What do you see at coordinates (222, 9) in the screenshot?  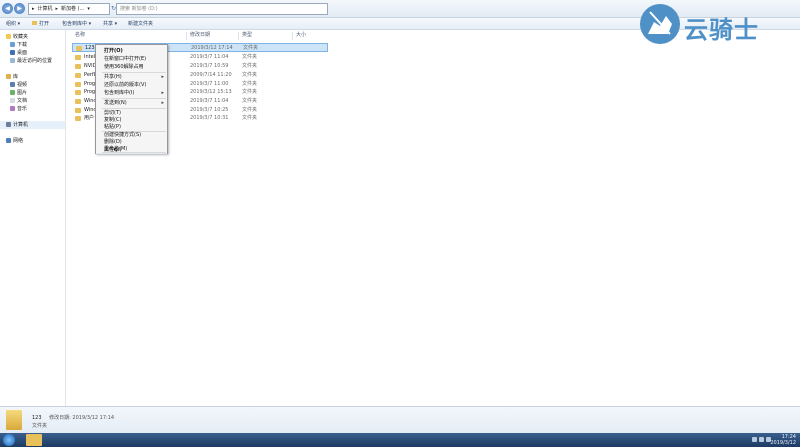 I see `search-input: 搜索 新加卷 (D:)` at bounding box center [222, 9].